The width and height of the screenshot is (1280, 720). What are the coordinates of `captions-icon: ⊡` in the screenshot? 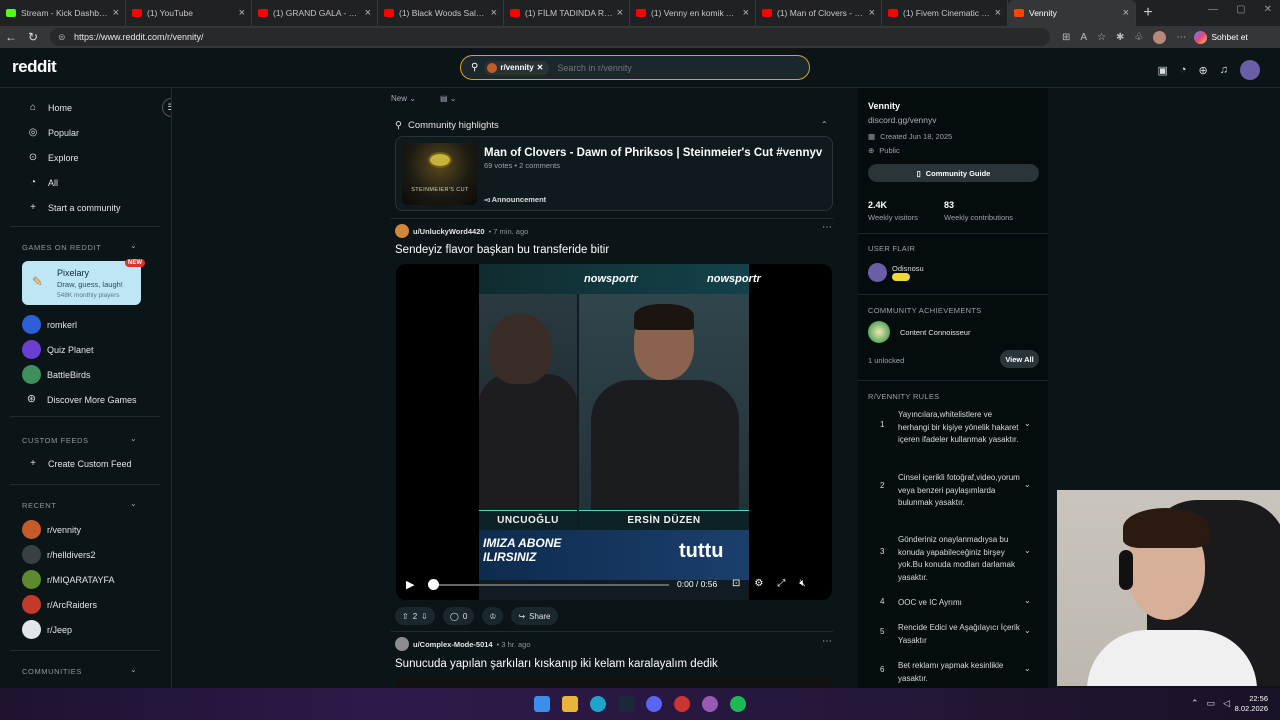 It's located at (736, 583).